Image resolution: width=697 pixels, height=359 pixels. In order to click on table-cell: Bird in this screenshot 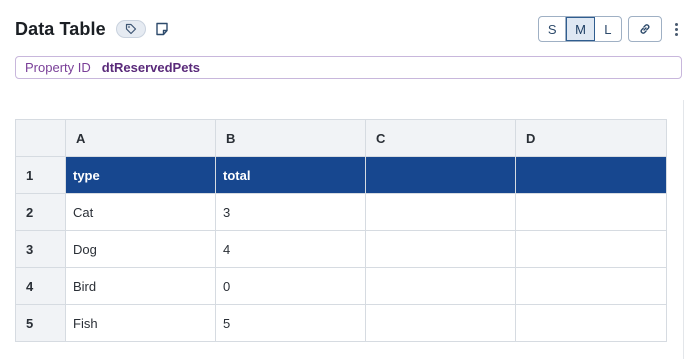, I will do `click(140, 286)`.